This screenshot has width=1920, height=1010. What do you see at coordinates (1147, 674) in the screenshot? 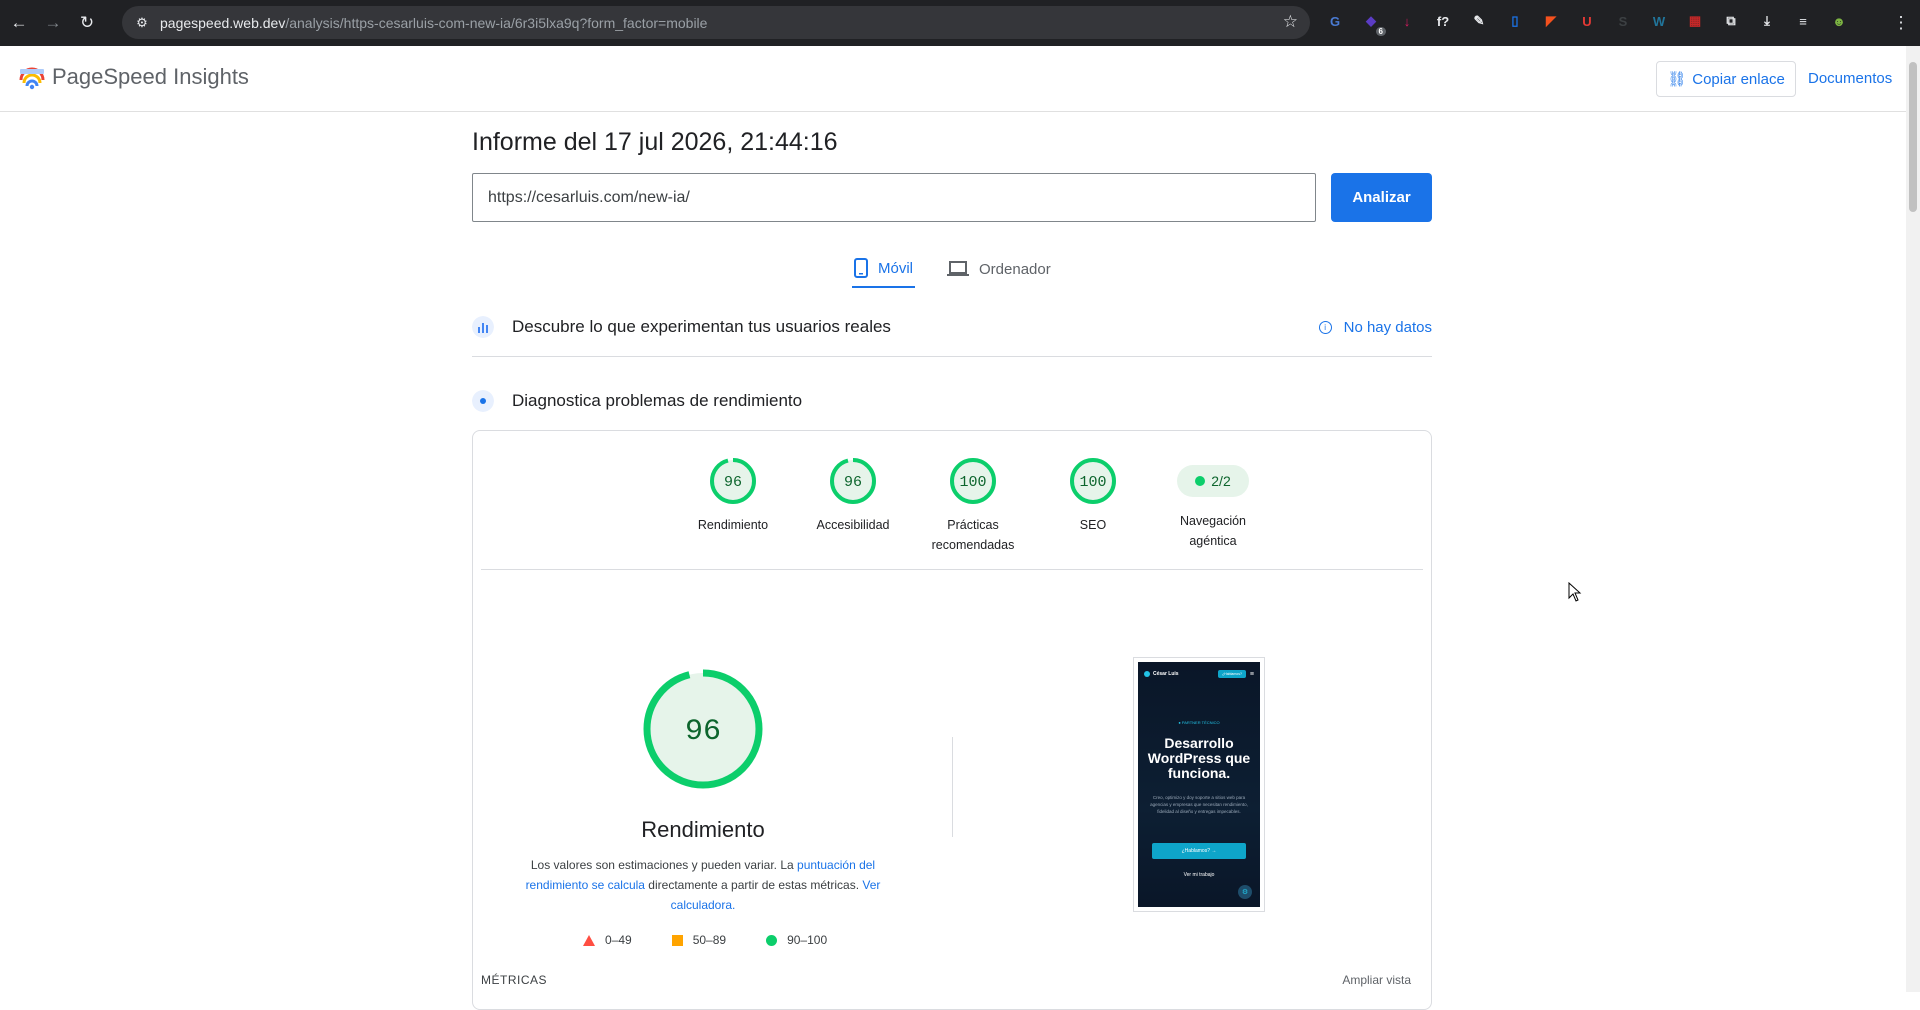
I see `preview-brand-icon` at bounding box center [1147, 674].